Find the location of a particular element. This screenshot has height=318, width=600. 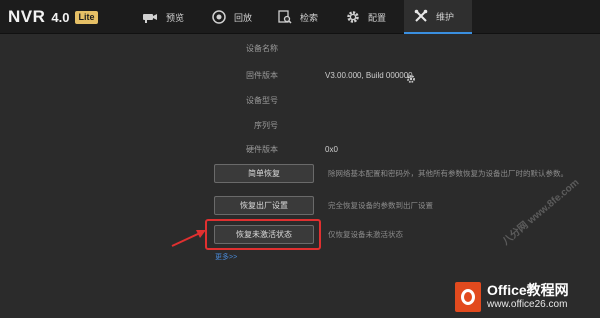

hardware-version-value: 0x0 is located at coordinates (331, 149).